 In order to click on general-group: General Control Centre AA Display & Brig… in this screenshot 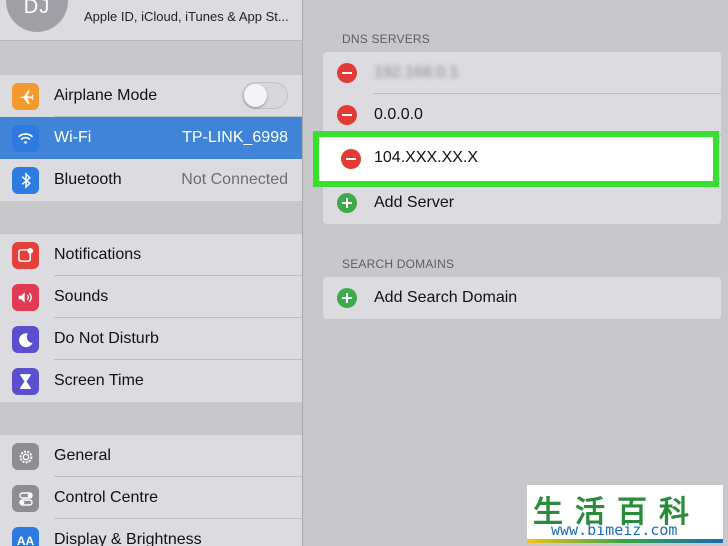, I will do `click(151, 490)`.